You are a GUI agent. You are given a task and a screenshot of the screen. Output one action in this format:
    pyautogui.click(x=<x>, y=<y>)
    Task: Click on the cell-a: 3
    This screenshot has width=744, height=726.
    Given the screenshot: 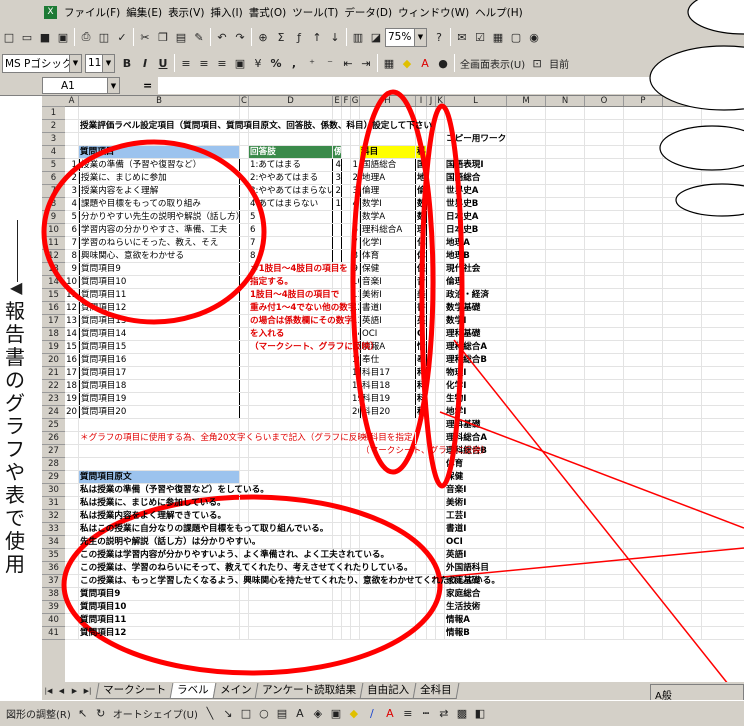 What is the action you would take?
    pyautogui.click(x=72, y=191)
    